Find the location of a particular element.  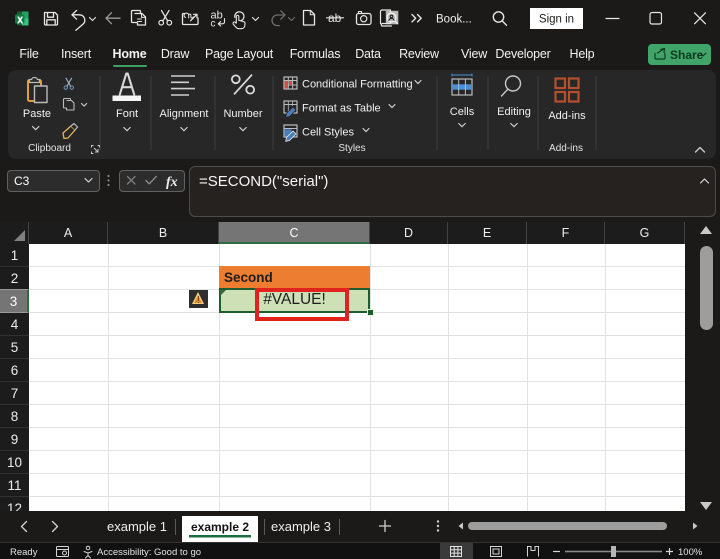

svg-text: Cell Styles is located at coordinates (328, 133).